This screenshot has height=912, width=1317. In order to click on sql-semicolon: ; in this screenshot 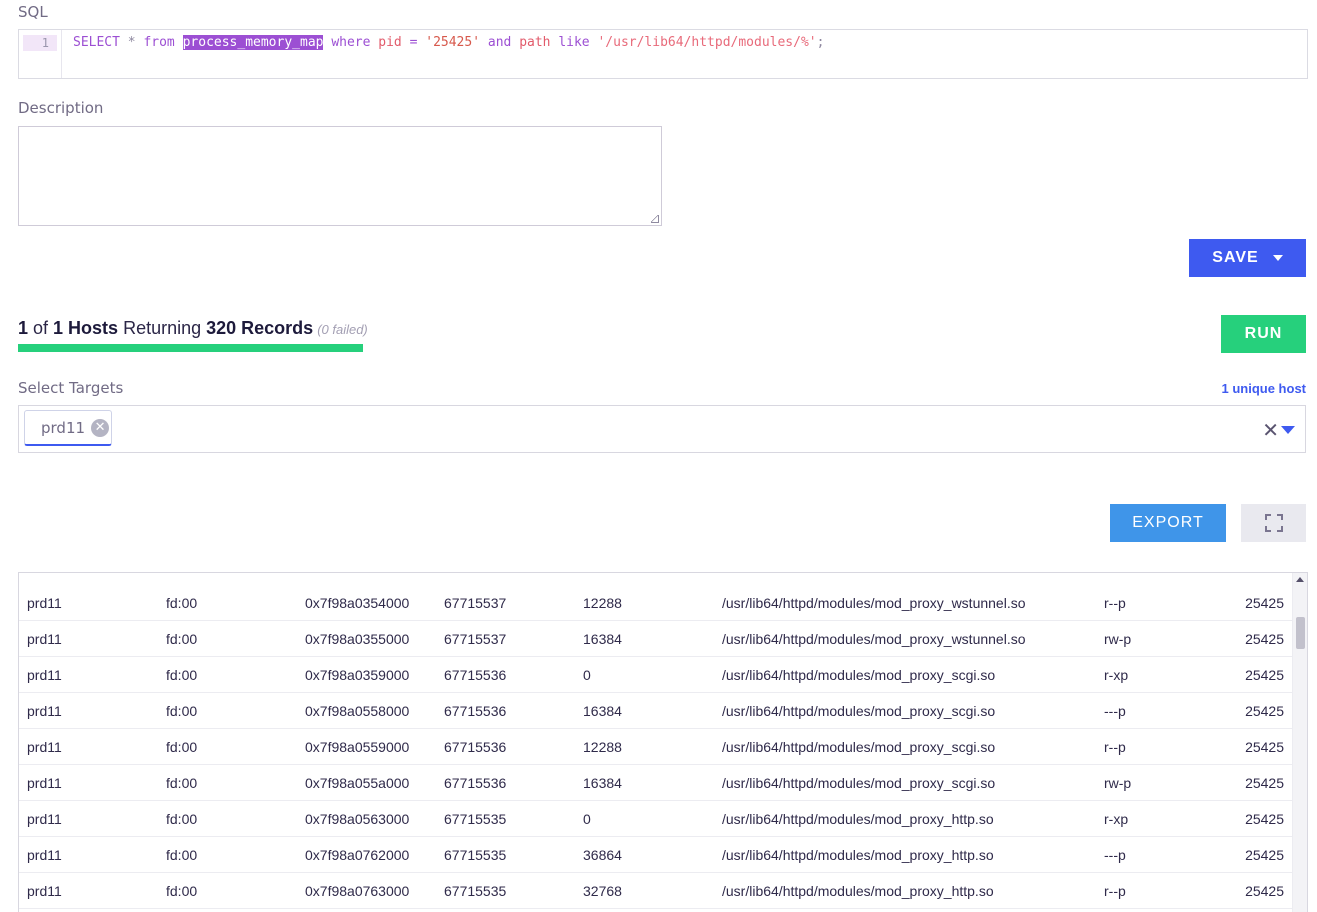, I will do `click(820, 42)`.